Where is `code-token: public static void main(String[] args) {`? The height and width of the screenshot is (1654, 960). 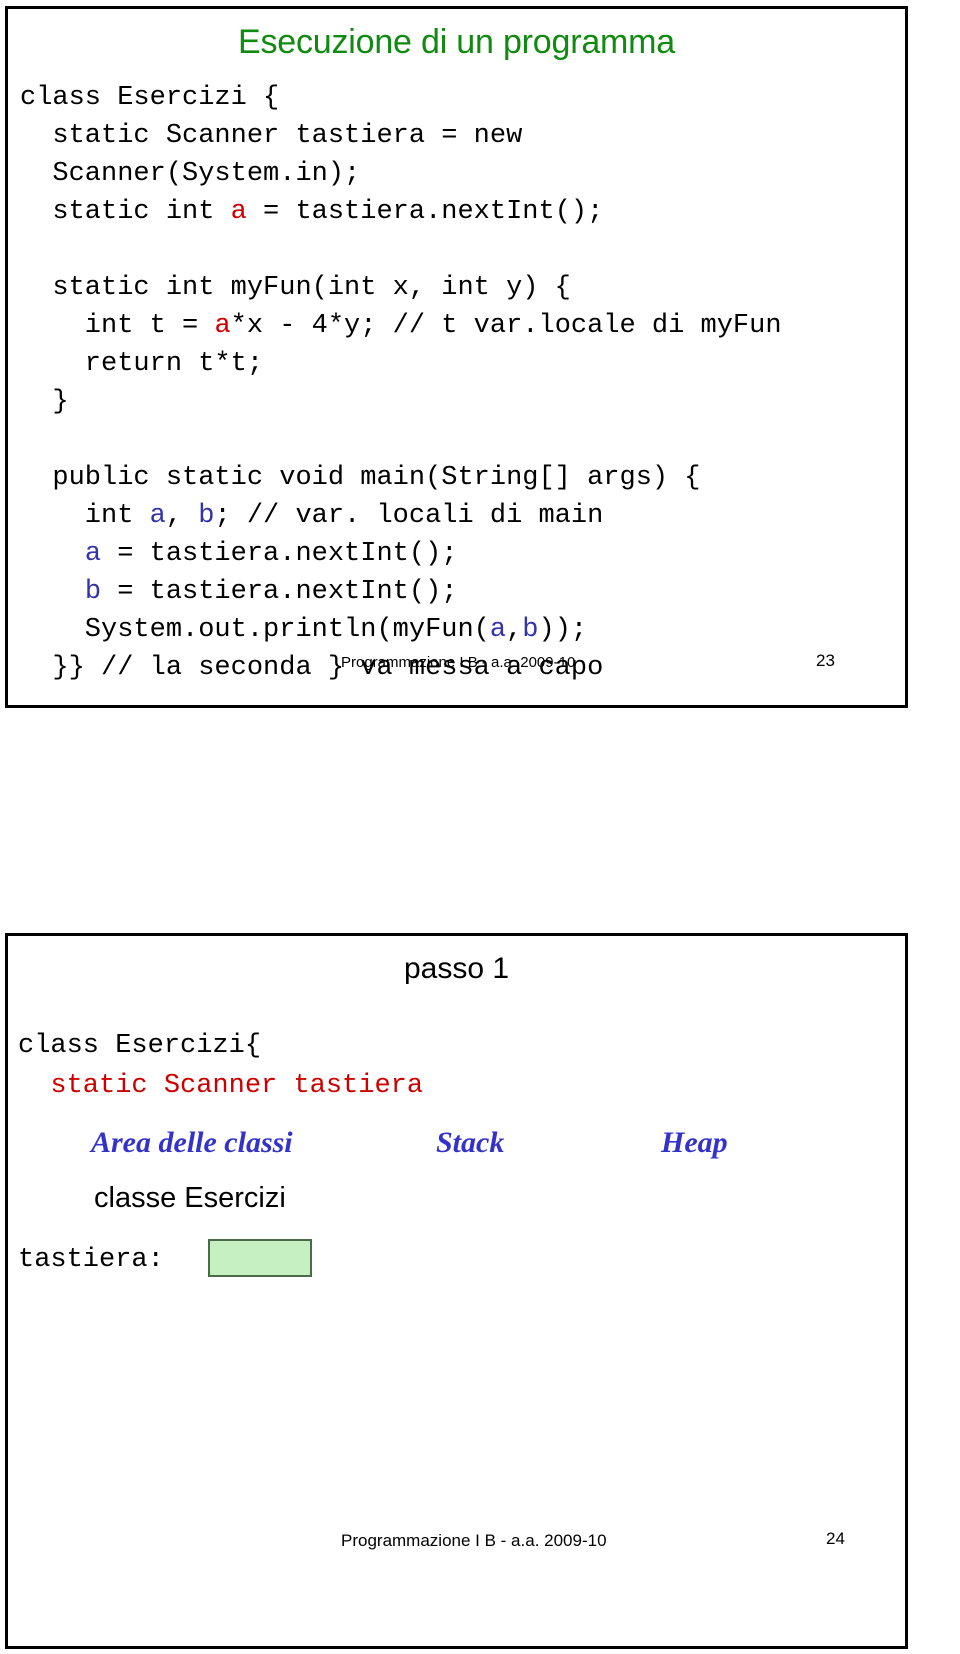
code-token: public static void main(String[] args) { is located at coordinates (360, 478).